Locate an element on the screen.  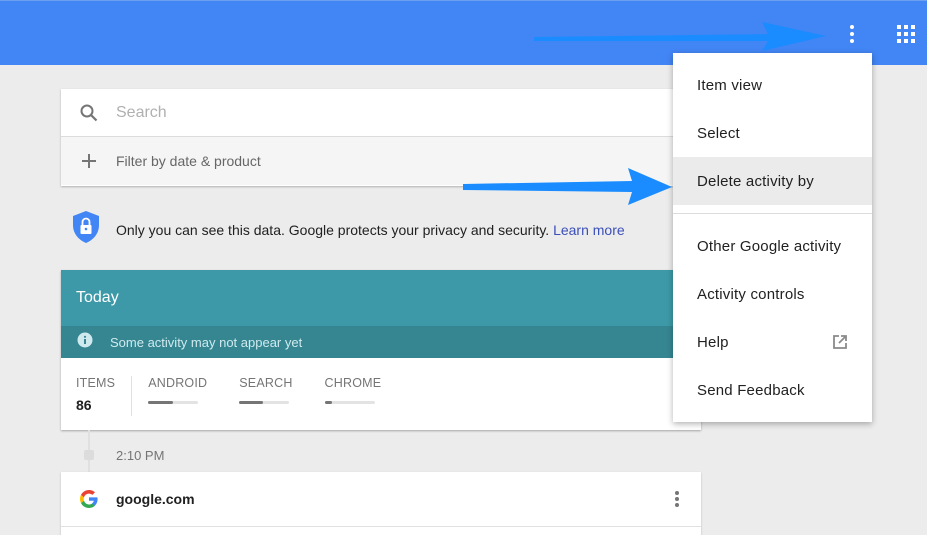
android-bar is located at coordinates (173, 402).